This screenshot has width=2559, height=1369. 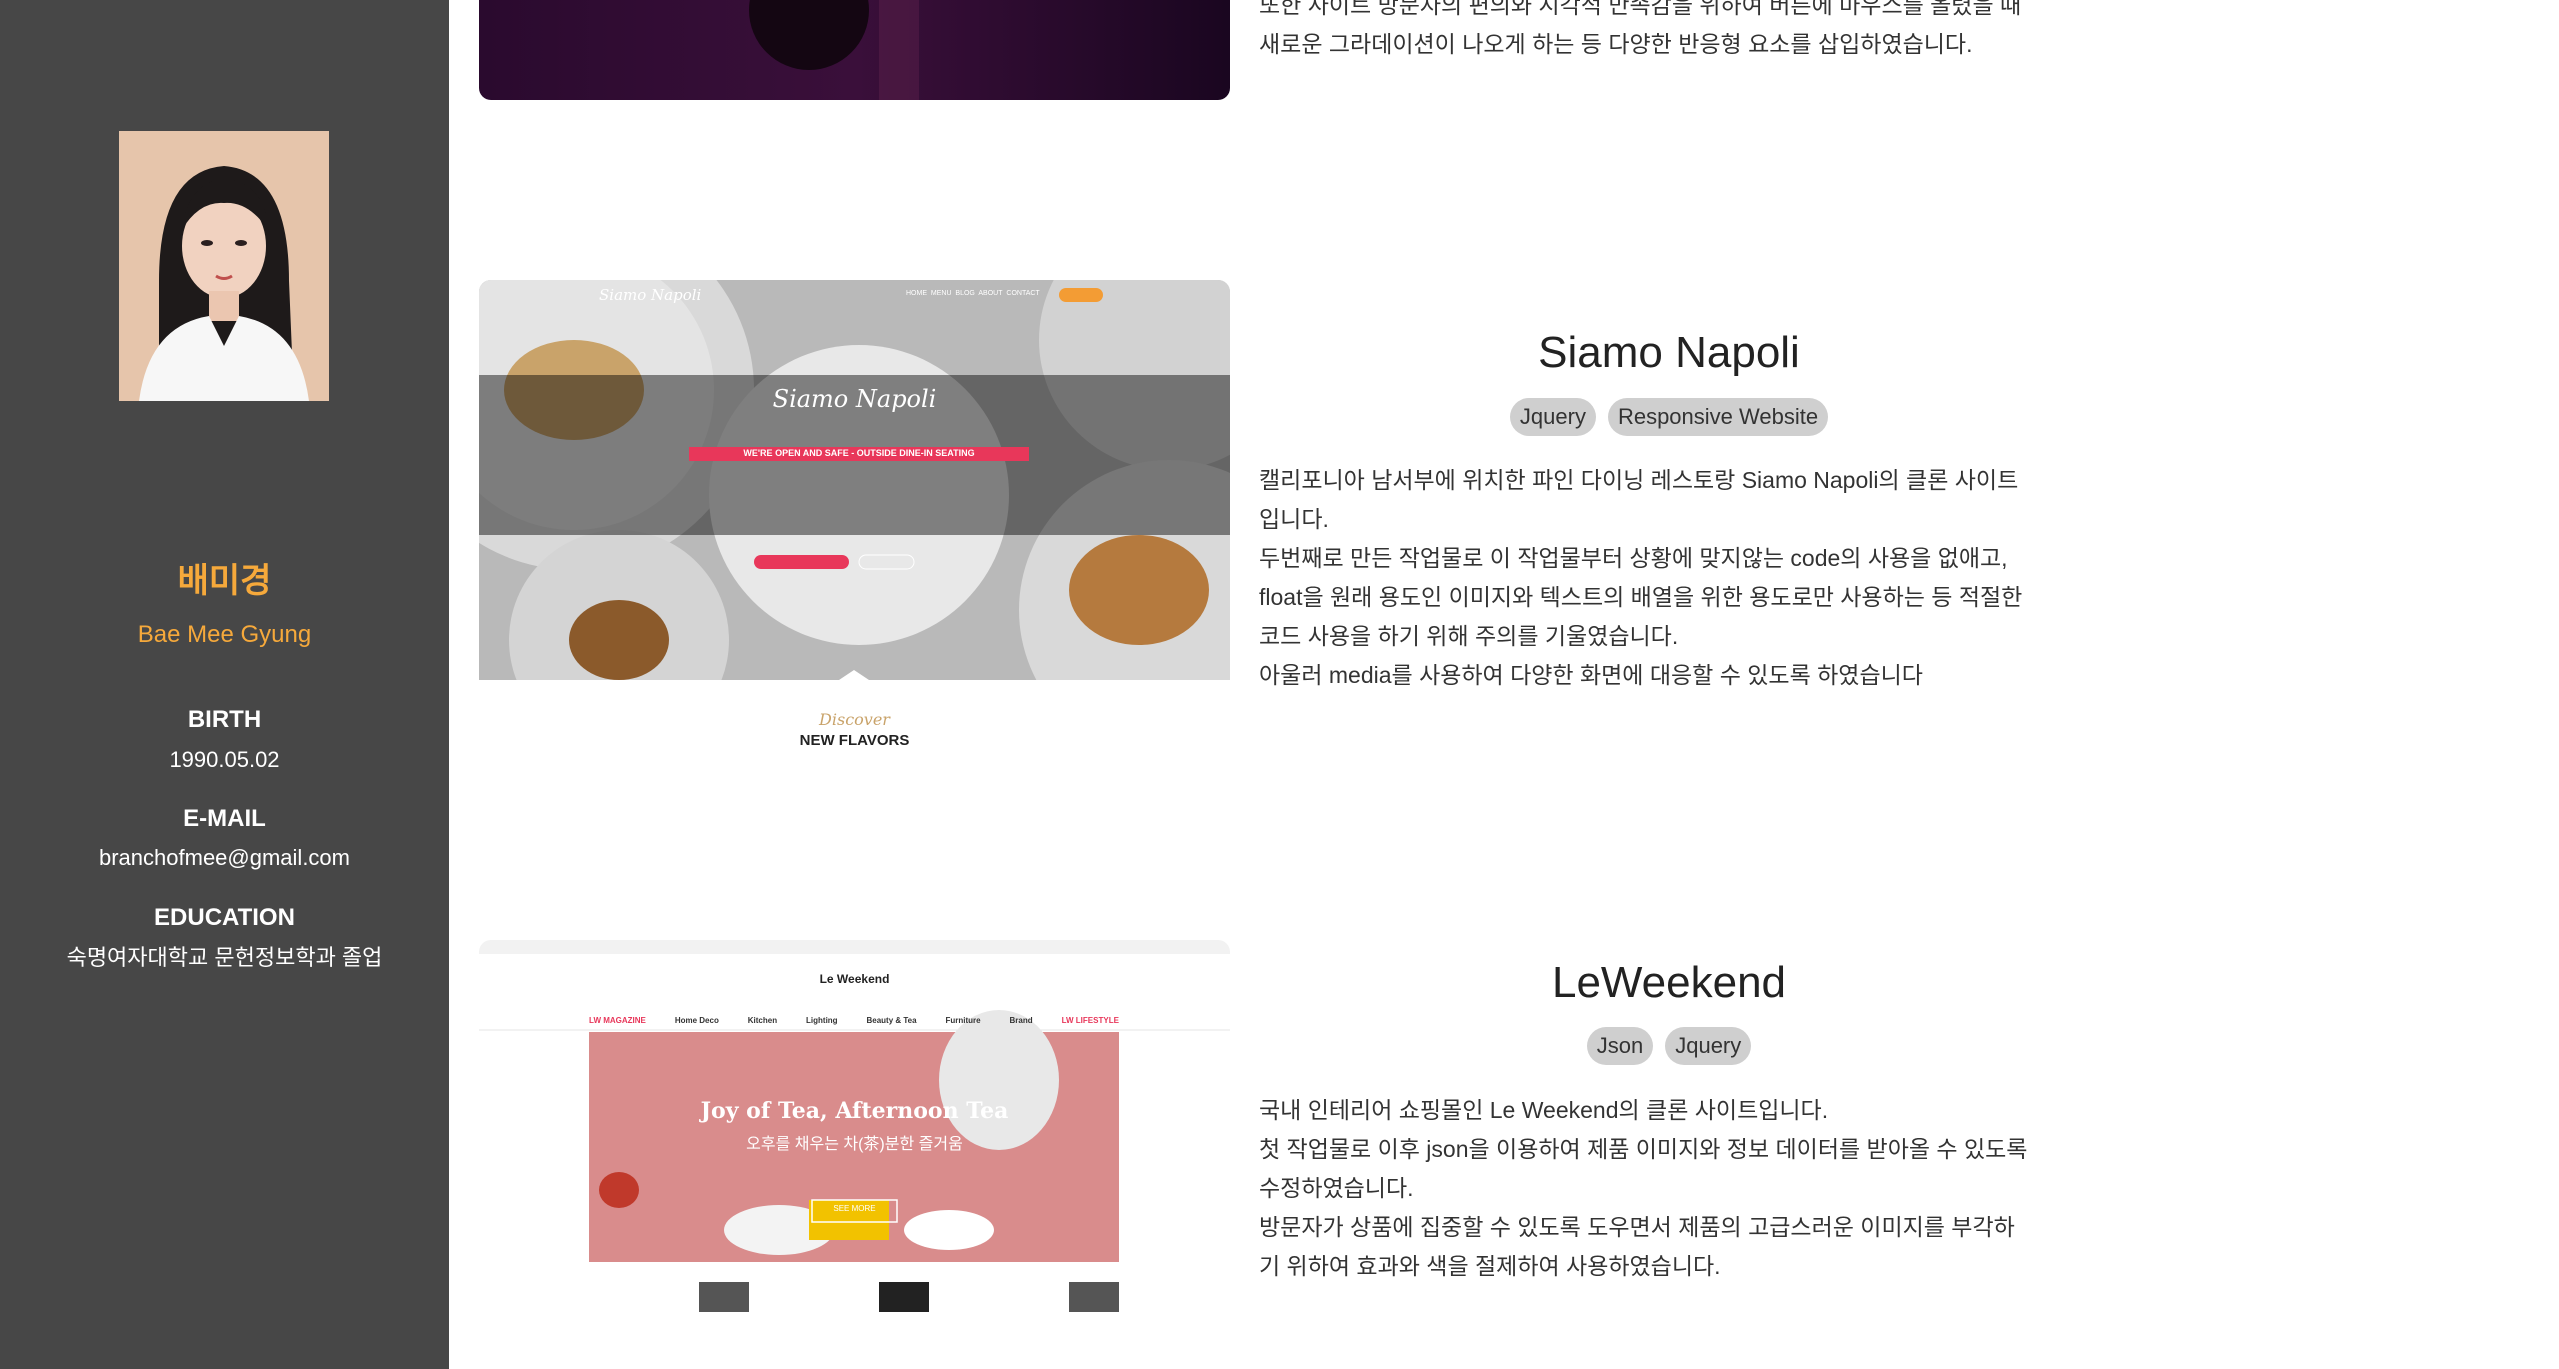 I want to click on leweekend-nav-item: Beauty & Tea, so click(x=891, y=1020).